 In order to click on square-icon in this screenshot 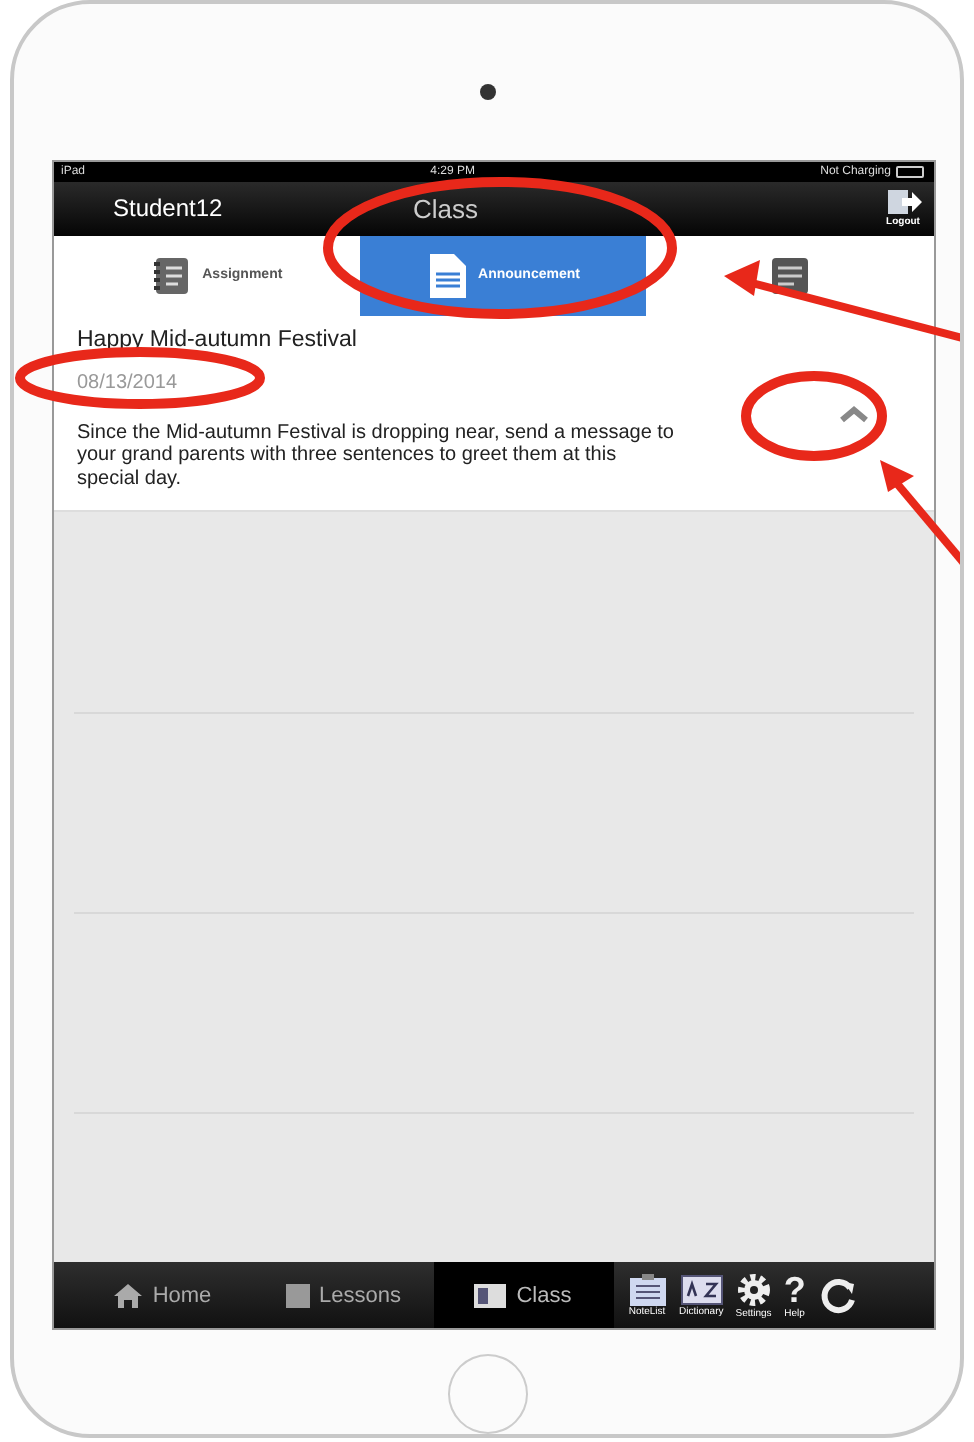, I will do `click(297, 1295)`.